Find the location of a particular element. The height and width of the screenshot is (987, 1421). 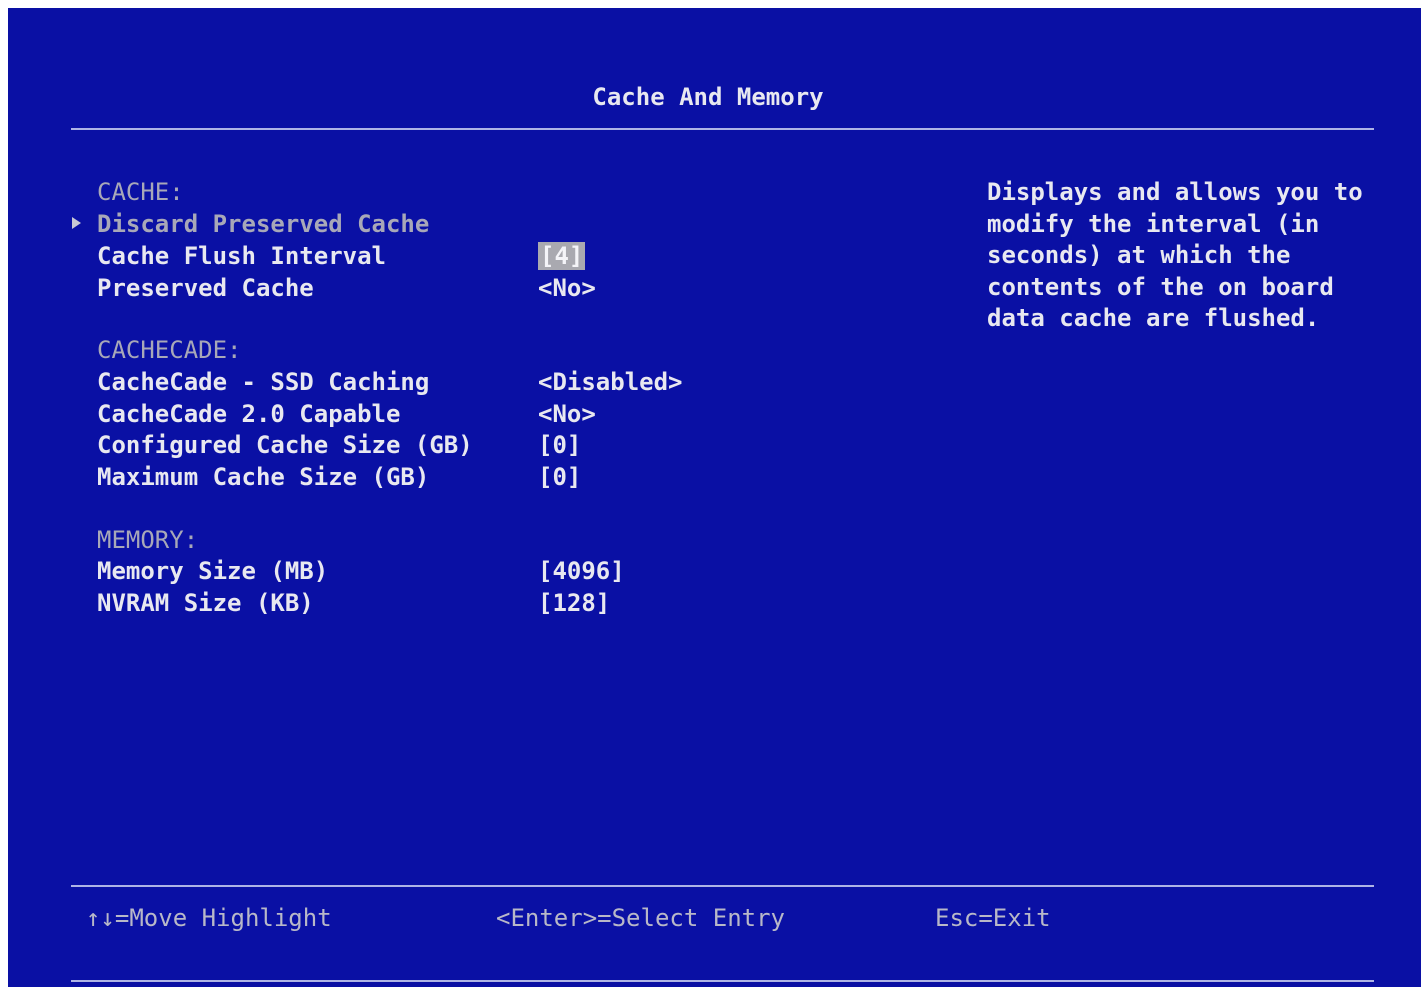

memory-size-value: [4096] is located at coordinates (581, 571).